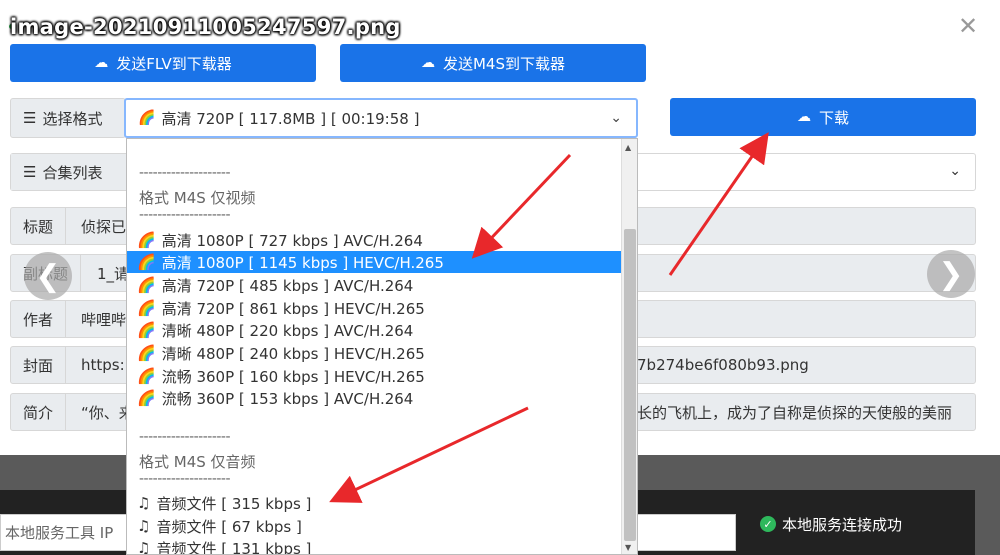  I want to click on send-flv-label: 发送FLV到下载器, so click(174, 63).